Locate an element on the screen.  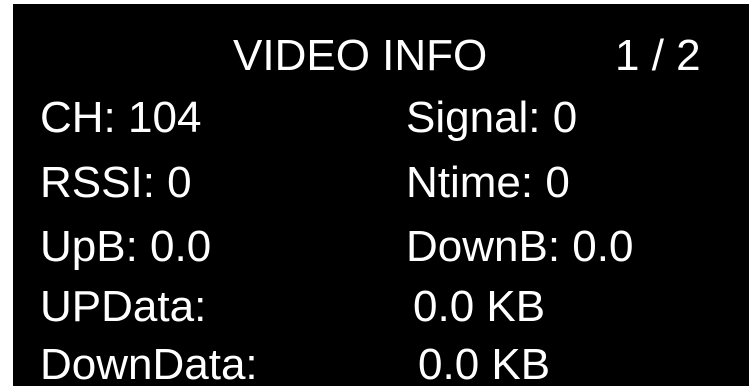
channel-value: CH: 104 is located at coordinates (121, 117).